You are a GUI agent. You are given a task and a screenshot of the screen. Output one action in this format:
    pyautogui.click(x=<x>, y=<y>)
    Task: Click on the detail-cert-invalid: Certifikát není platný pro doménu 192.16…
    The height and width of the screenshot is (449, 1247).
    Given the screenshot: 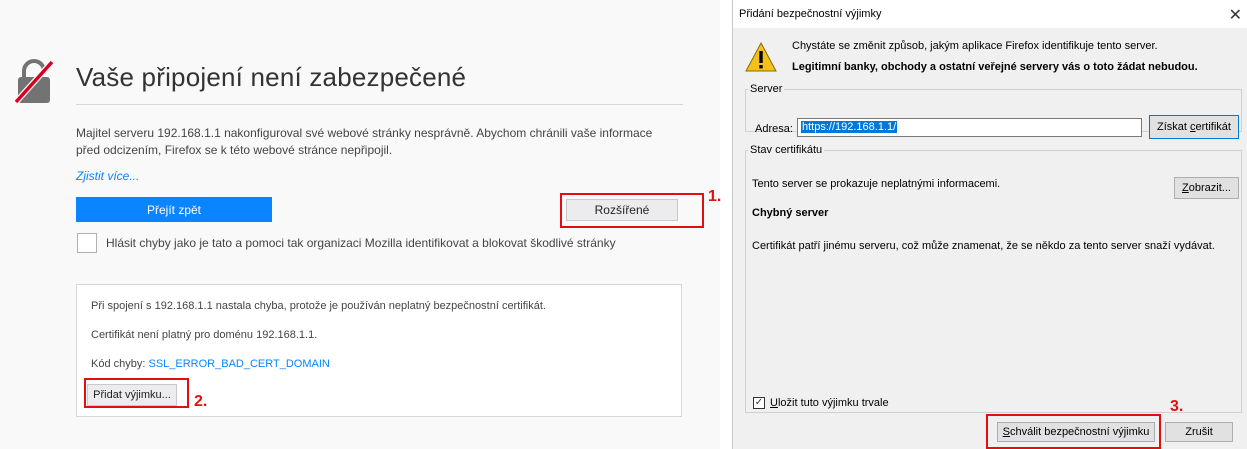 What is the action you would take?
    pyautogui.click(x=204, y=335)
    